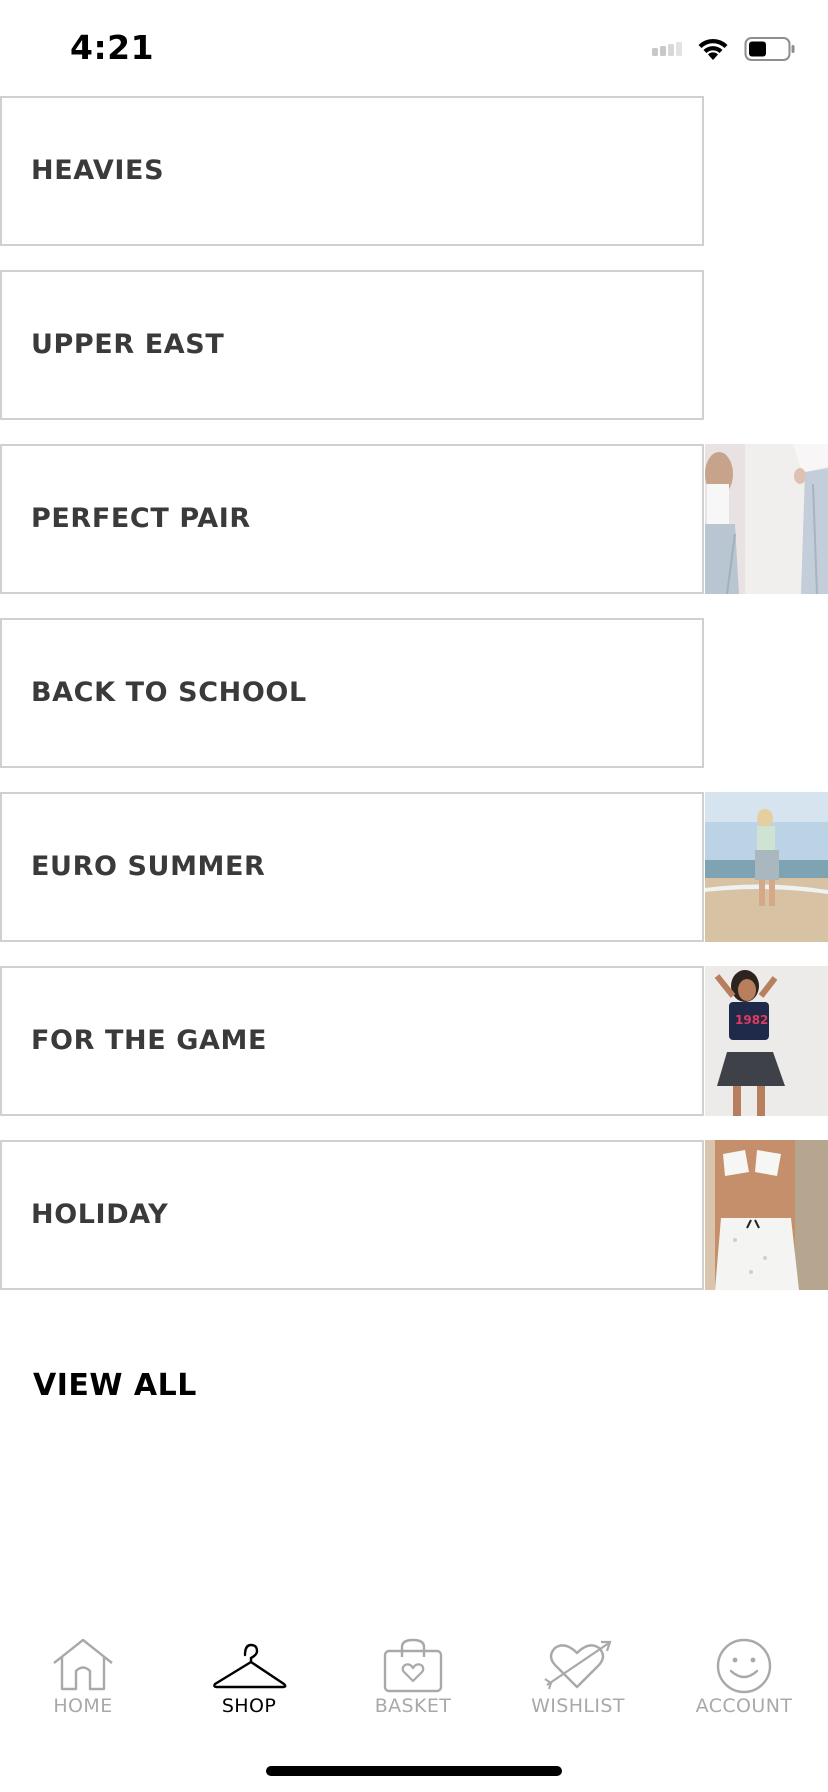 Image resolution: width=828 pixels, height=1792 pixels. What do you see at coordinates (352, 693) in the screenshot?
I see `category-button-back-to-school: BACK TO SCHOOL` at bounding box center [352, 693].